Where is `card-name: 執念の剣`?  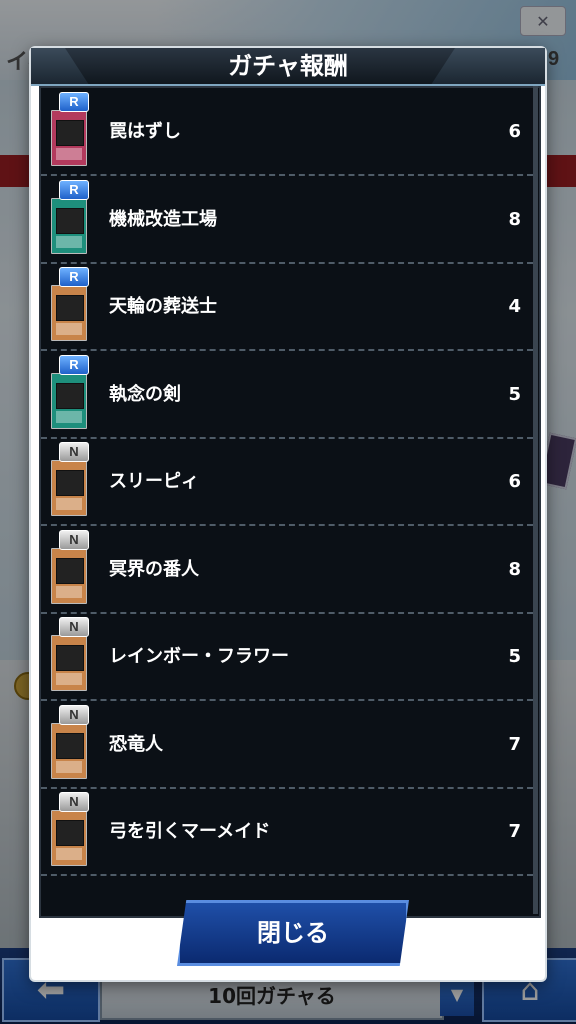 card-name: 執念の剣 is located at coordinates (145, 394).